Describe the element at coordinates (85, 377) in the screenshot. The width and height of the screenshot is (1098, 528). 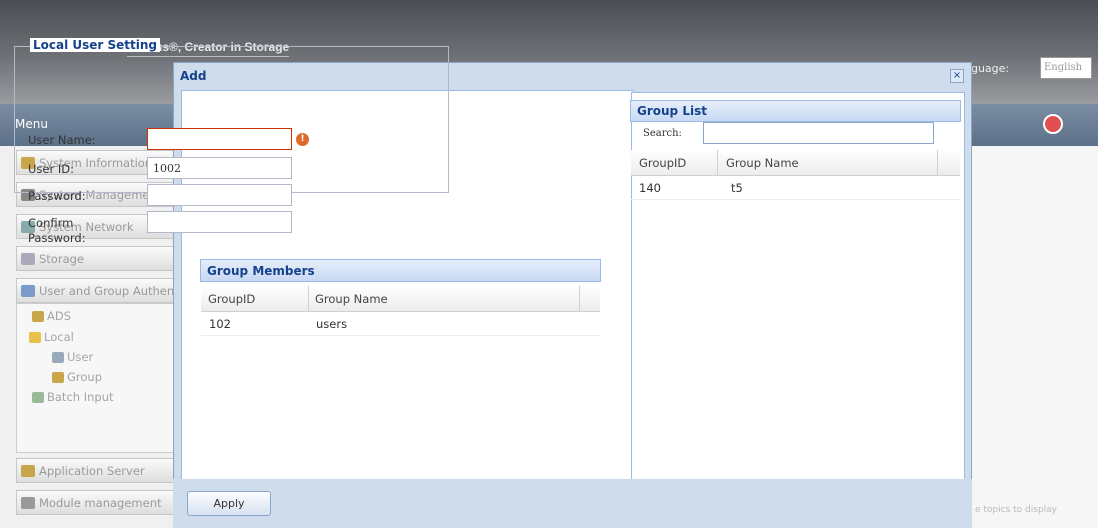
I see `tree-label: Group` at that location.